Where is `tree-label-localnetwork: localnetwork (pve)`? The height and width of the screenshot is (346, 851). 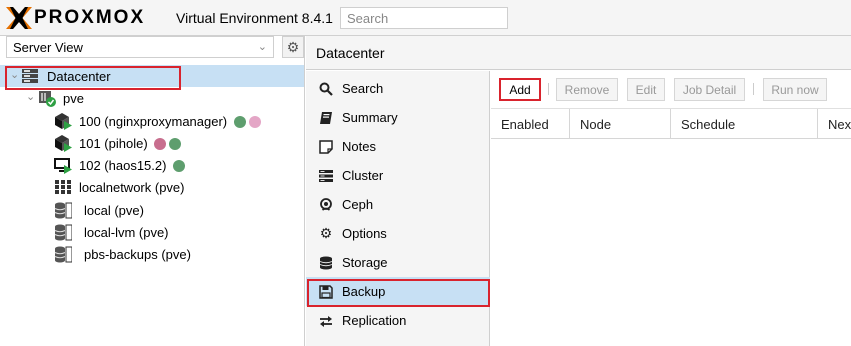 tree-label-localnetwork: localnetwork (pve) is located at coordinates (132, 187).